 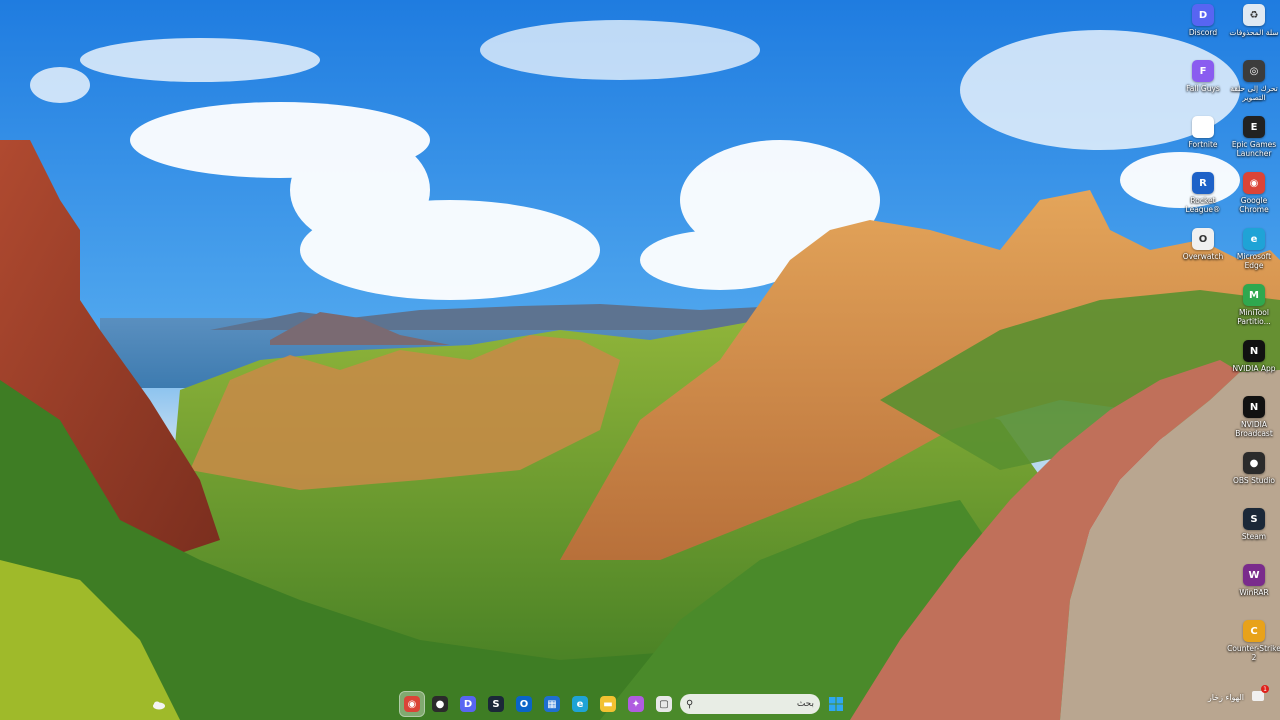 I want to click on rocket-league-icon: R, so click(x=1203, y=183).